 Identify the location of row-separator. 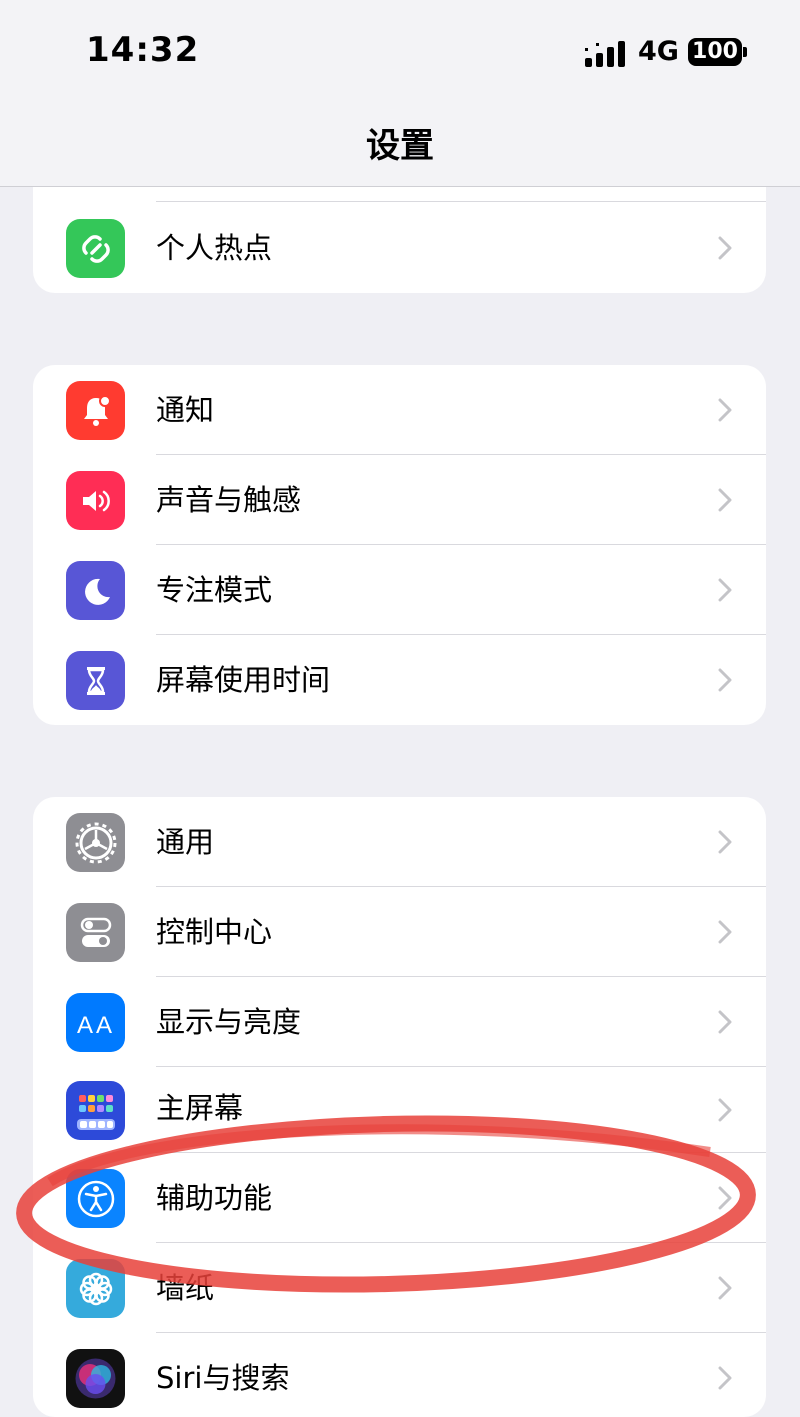
(461, 201).